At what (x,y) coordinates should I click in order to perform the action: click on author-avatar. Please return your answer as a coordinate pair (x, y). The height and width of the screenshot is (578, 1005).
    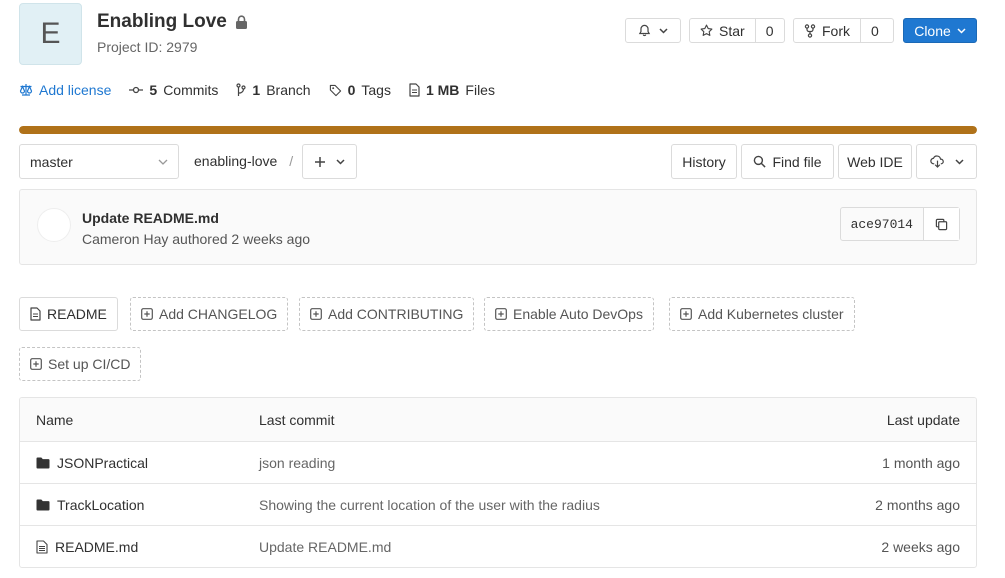
    Looking at the image, I should click on (54, 225).